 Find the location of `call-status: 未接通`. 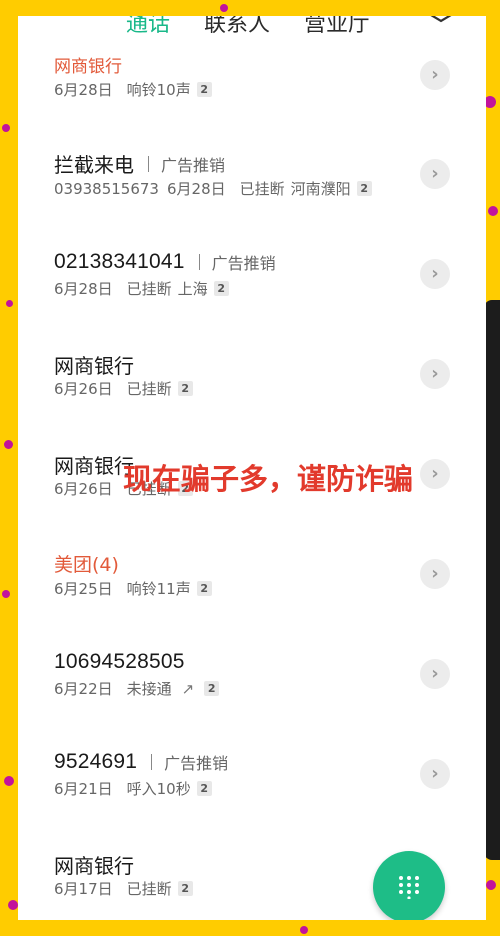

call-status: 未接通 is located at coordinates (149, 689).